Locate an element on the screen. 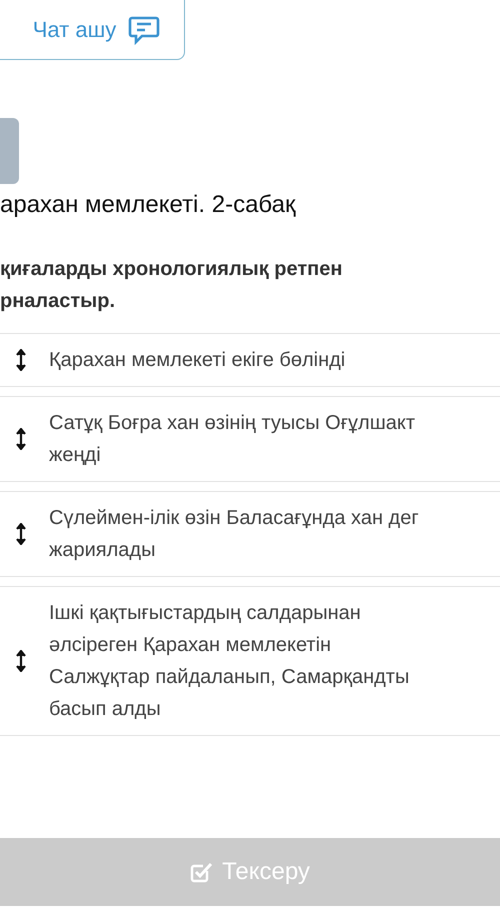 This screenshot has width=500, height=914. sortable-item: Сүлеймен-ілік өзін Баласағұнда хан дег жариялады is located at coordinates (250, 534).